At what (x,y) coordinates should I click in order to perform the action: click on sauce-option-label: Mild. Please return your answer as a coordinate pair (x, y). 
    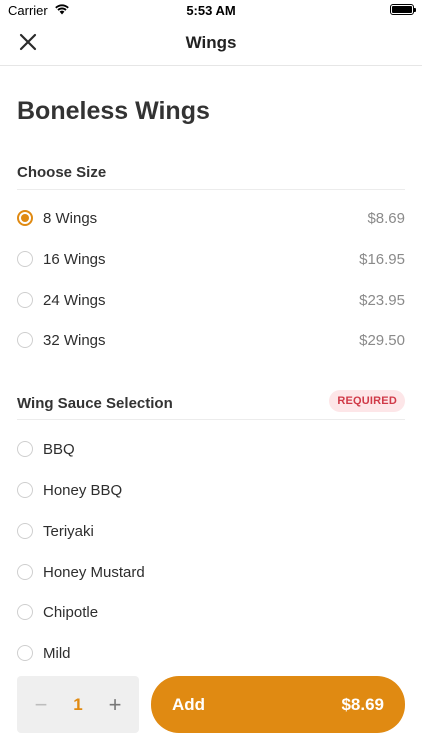
    Looking at the image, I should click on (57, 653).